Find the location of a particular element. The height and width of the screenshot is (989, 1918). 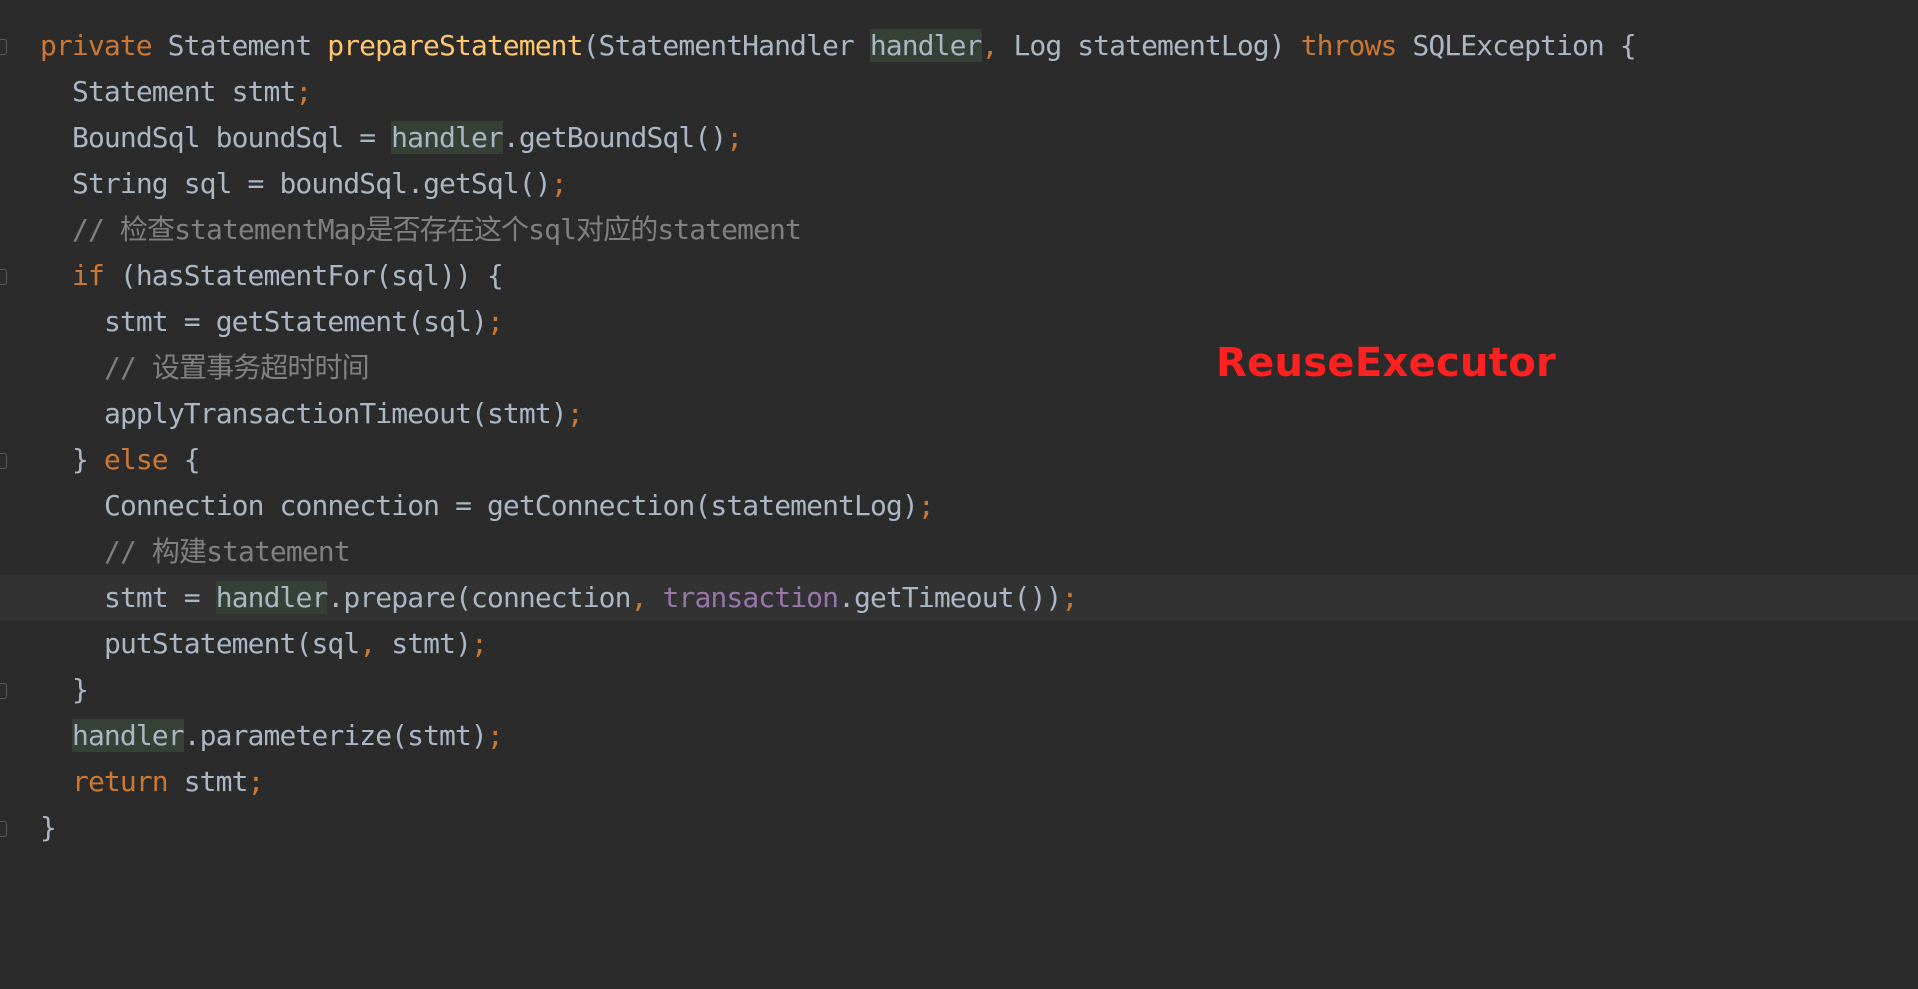

code-line-18: } is located at coordinates (959, 828).